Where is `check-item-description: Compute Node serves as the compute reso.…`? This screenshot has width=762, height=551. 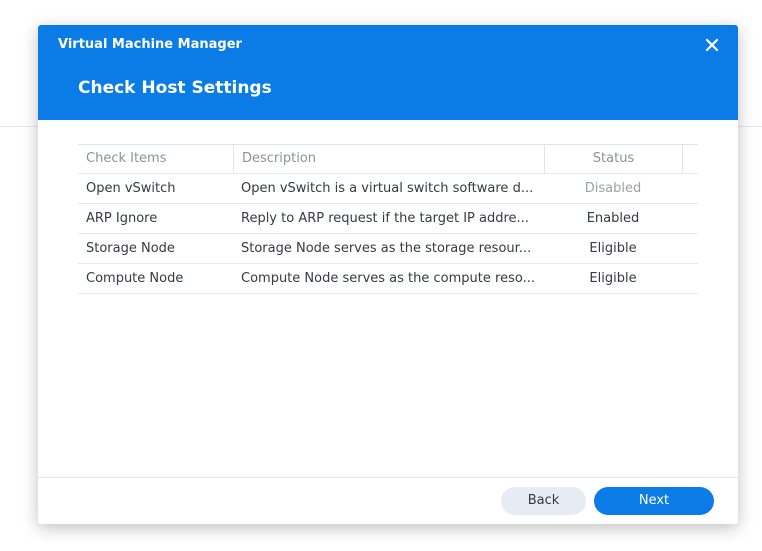
check-item-description: Compute Node serves as the compute reso.… is located at coordinates (388, 278).